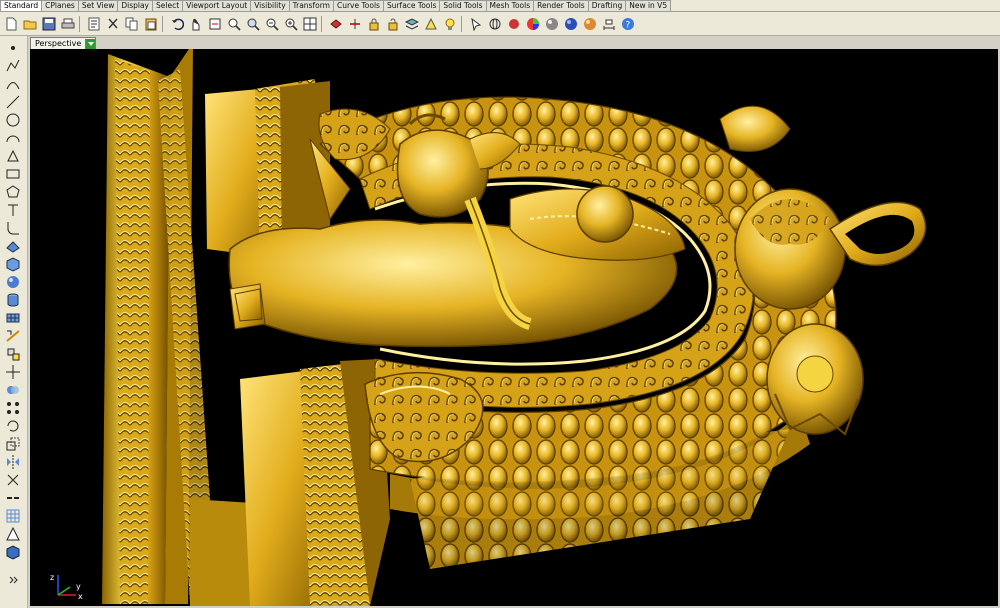 The image size is (1000, 608). I want to click on select-icon, so click(476, 24).